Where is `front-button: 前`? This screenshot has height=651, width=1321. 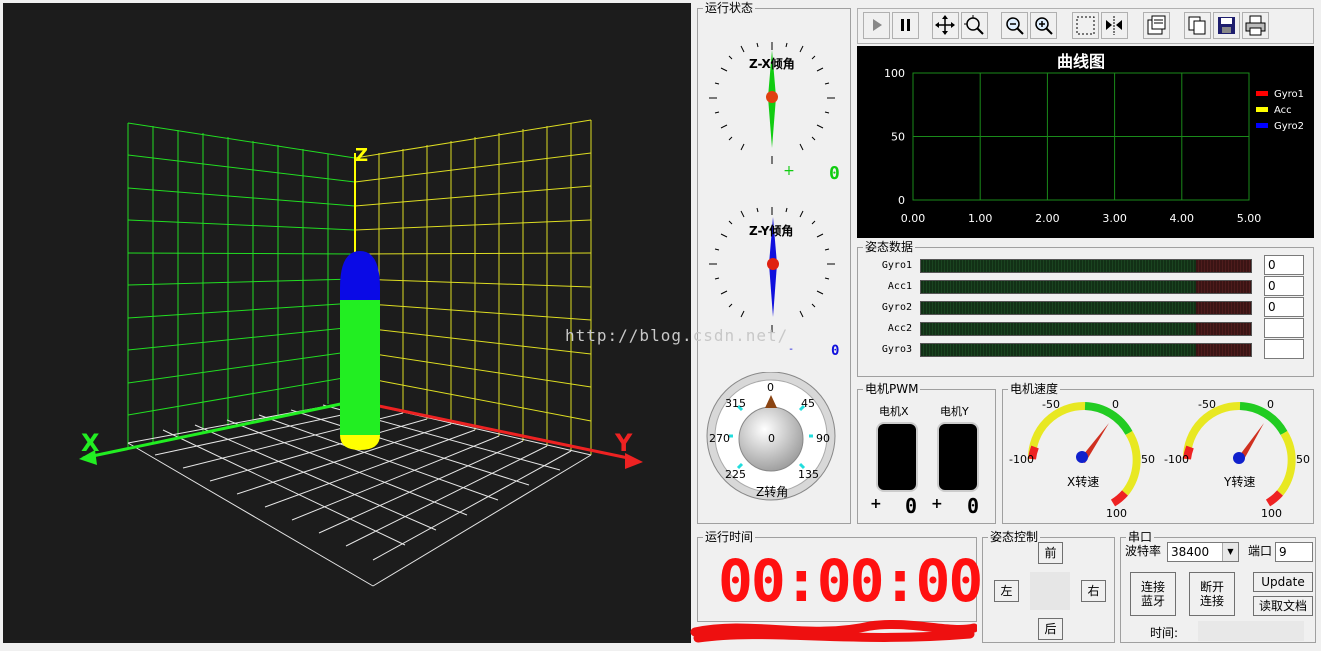 front-button: 前 is located at coordinates (1050, 553).